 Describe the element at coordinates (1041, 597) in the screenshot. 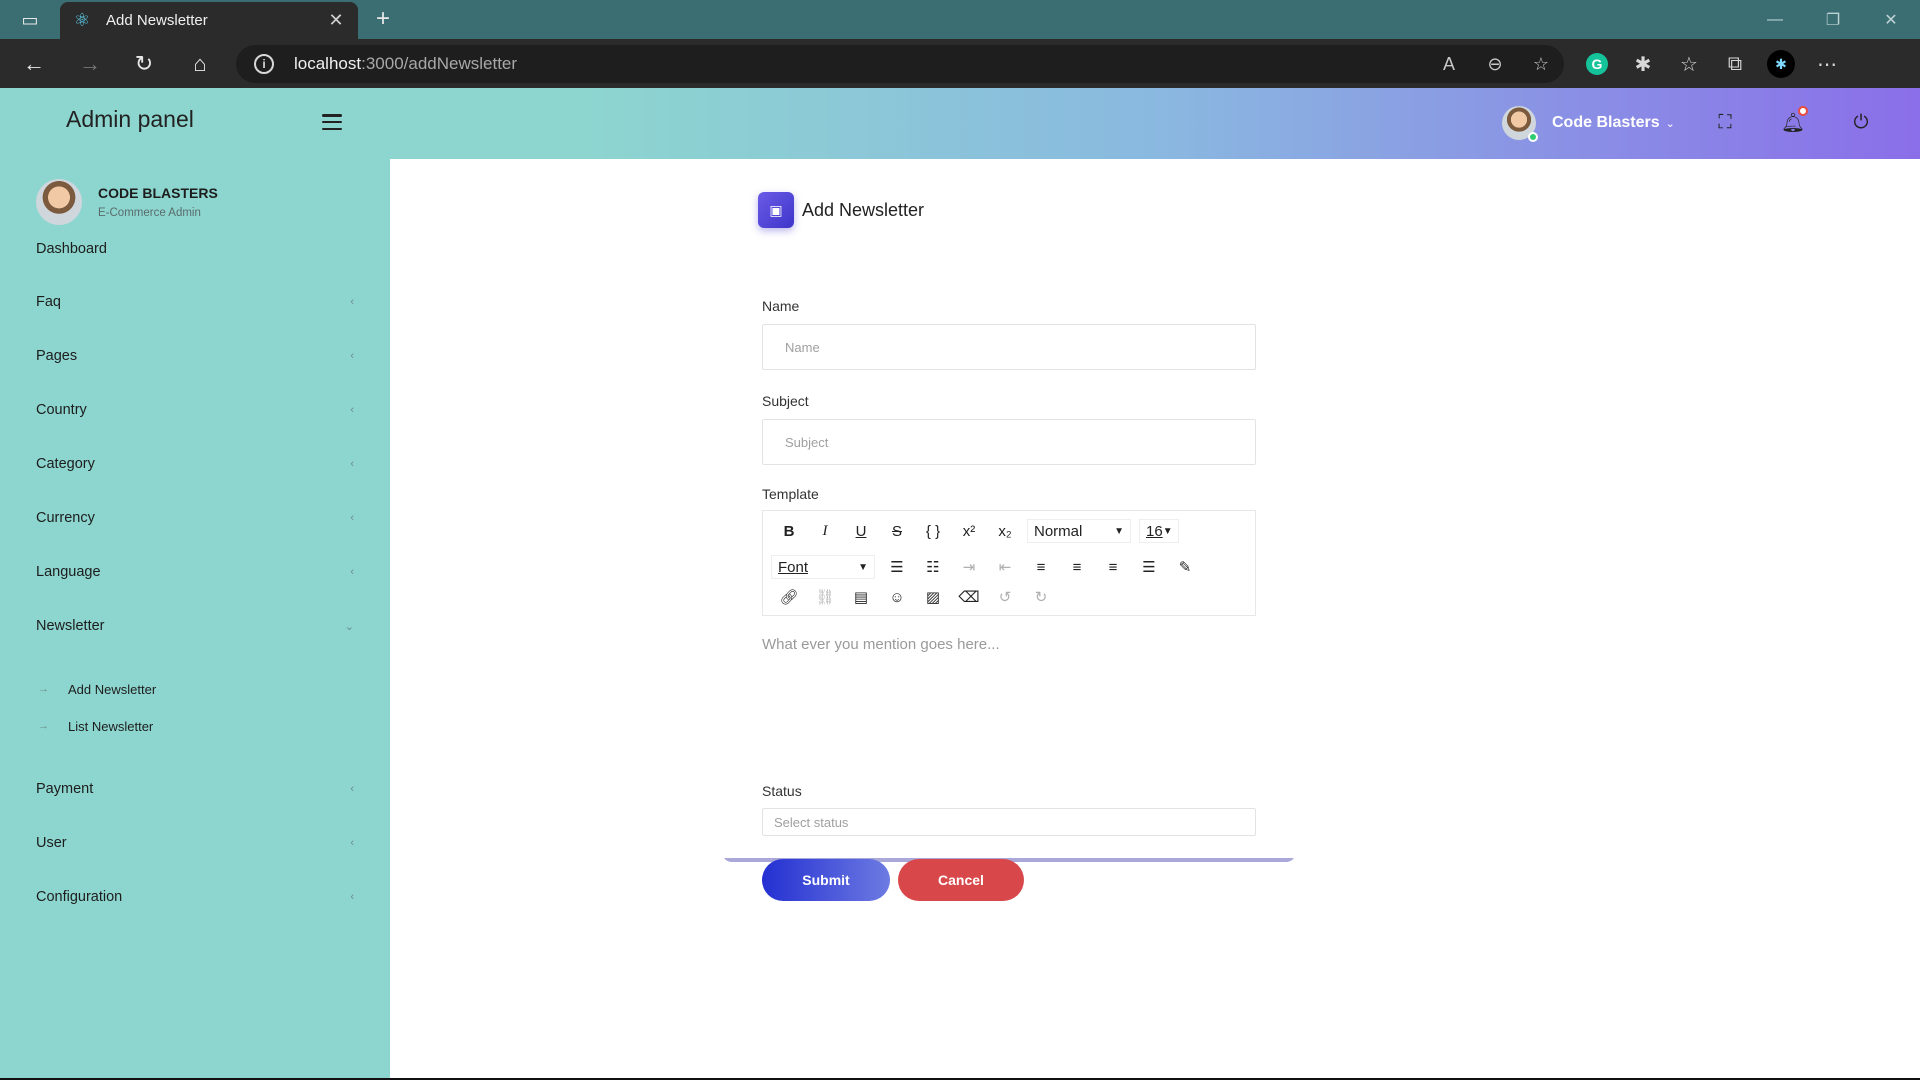

I see `redo-icon: ↻` at that location.